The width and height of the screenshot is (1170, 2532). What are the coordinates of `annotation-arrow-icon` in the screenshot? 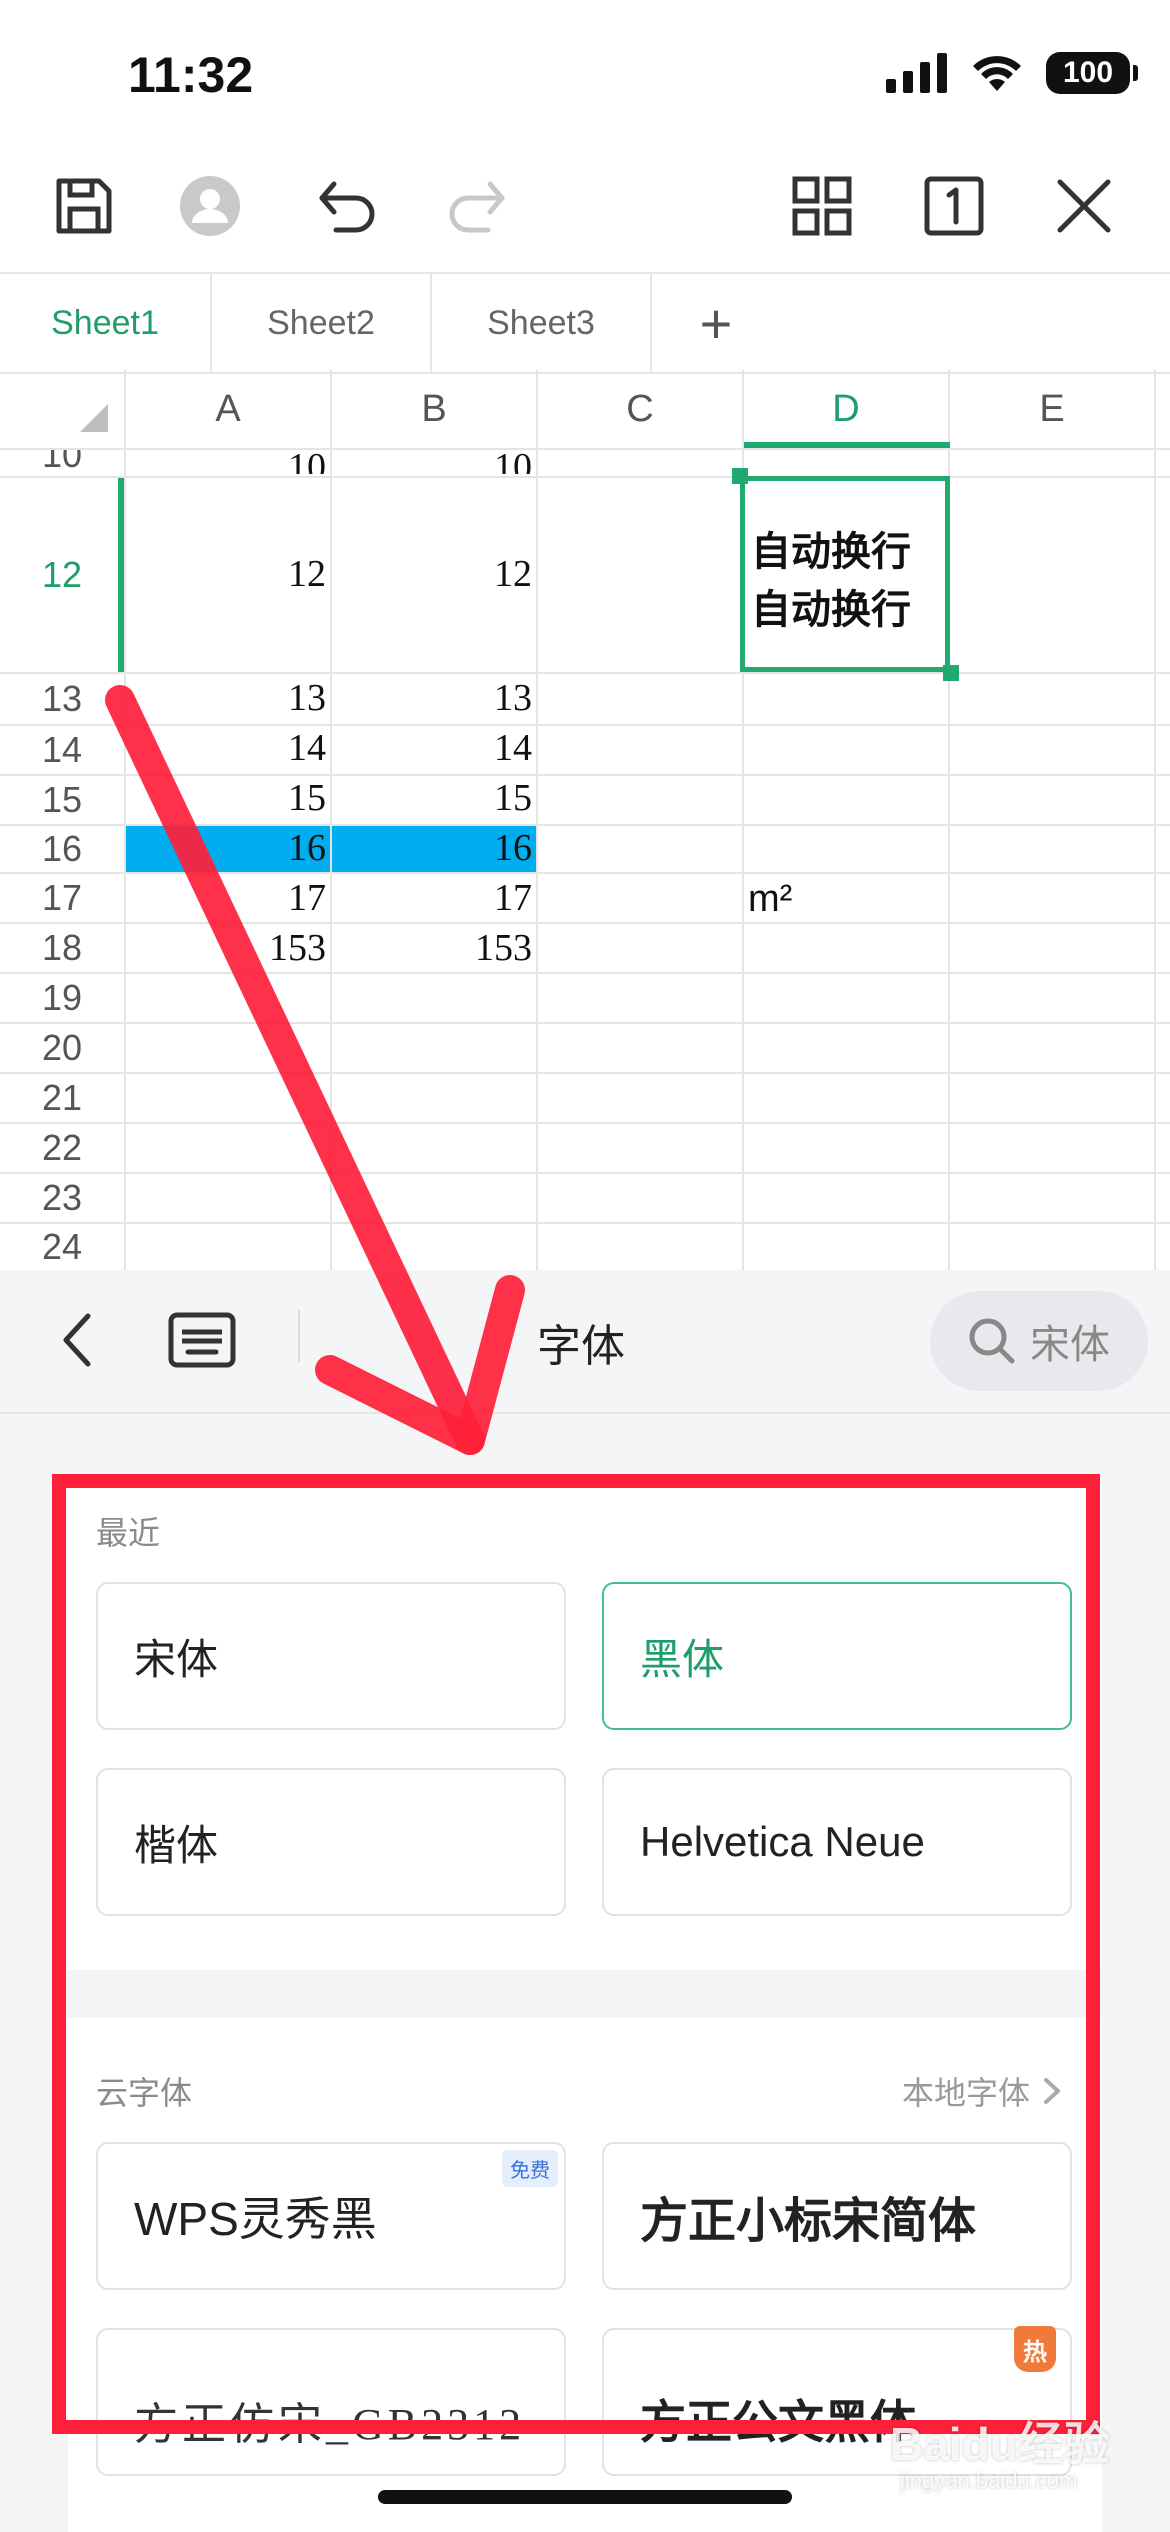 It's located at (315, 1070).